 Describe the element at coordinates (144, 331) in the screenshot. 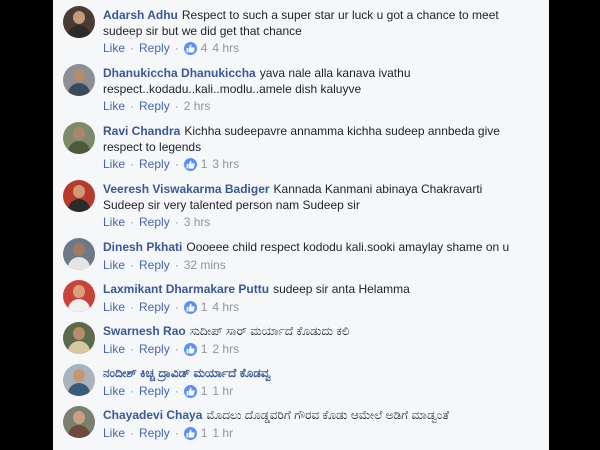

I see `comment-author: Swarnesh Rao` at that location.